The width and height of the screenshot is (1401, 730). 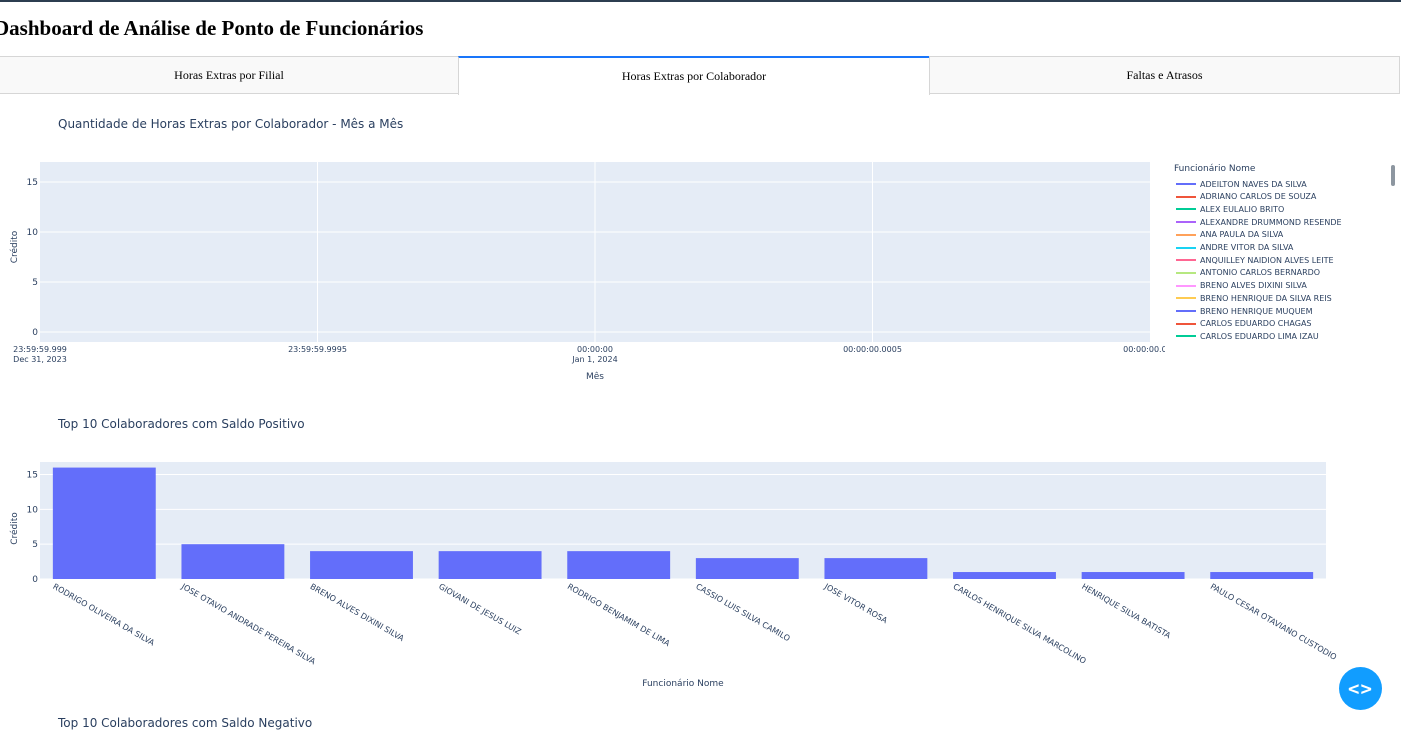 What do you see at coordinates (1256, 324) in the screenshot?
I see `legend-label: CARLOS EDUARDO CHAGAS` at bounding box center [1256, 324].